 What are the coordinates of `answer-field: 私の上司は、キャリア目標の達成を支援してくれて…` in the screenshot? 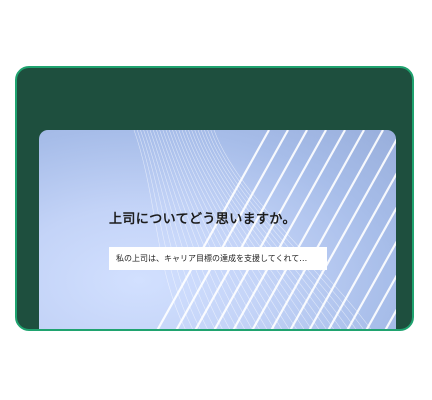 It's located at (218, 258).